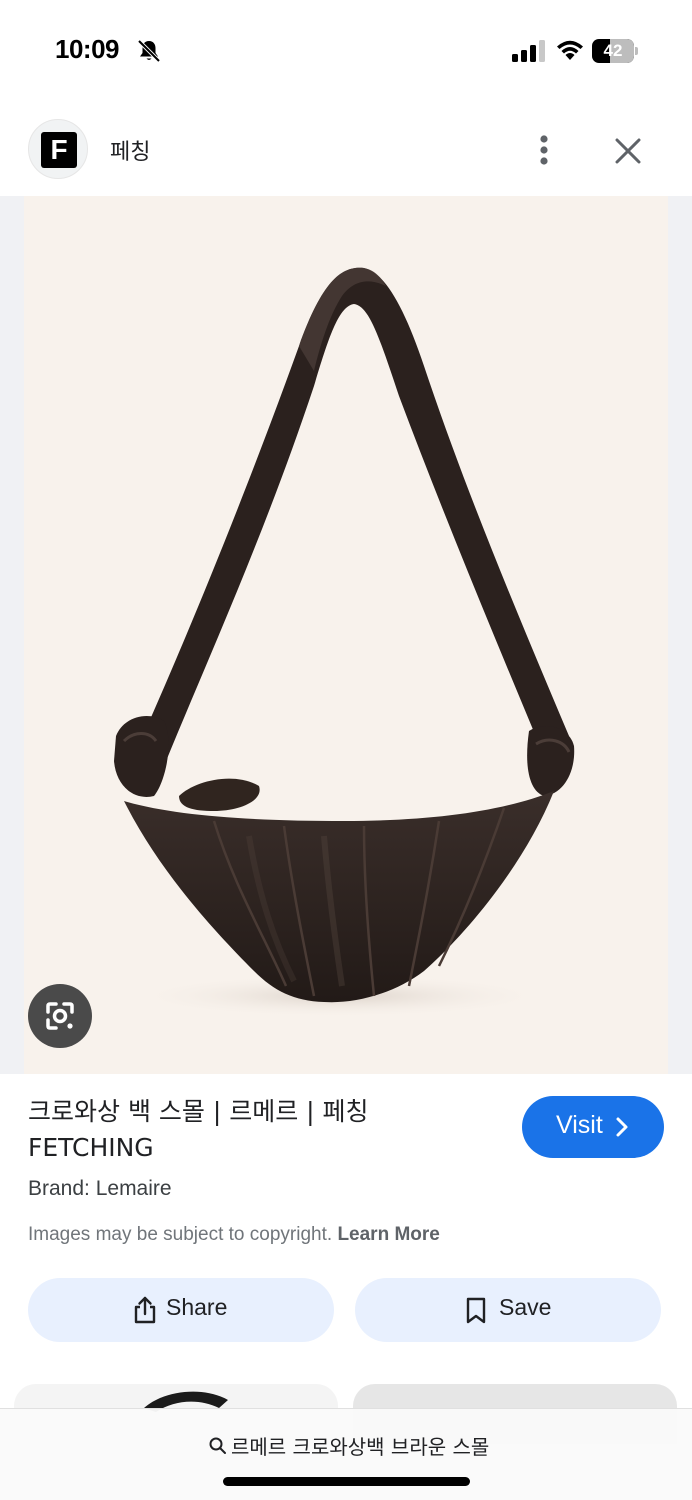 This screenshot has width=692, height=1500. What do you see at coordinates (100, 1188) in the screenshot?
I see `brand-text: Brand: Lemaire` at bounding box center [100, 1188].